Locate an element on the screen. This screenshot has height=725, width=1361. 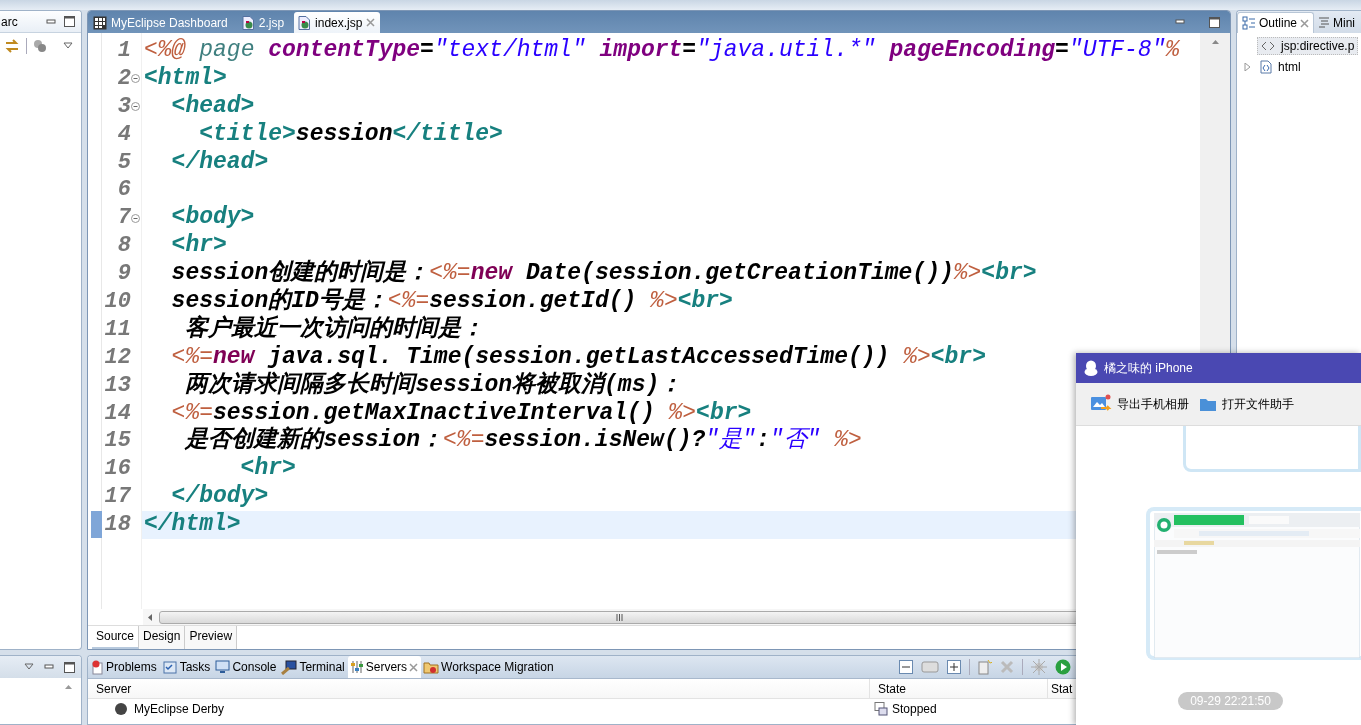
outline-icon is located at coordinates (1249, 23).